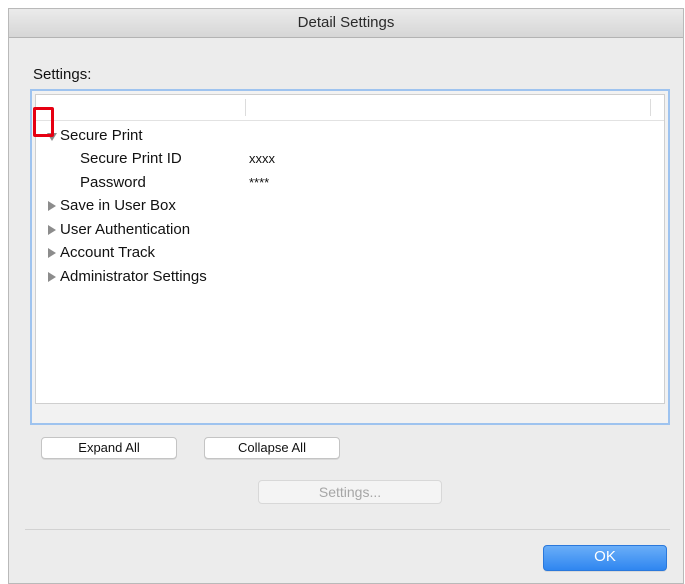  I want to click on window-title: Detail Settings, so click(346, 23).